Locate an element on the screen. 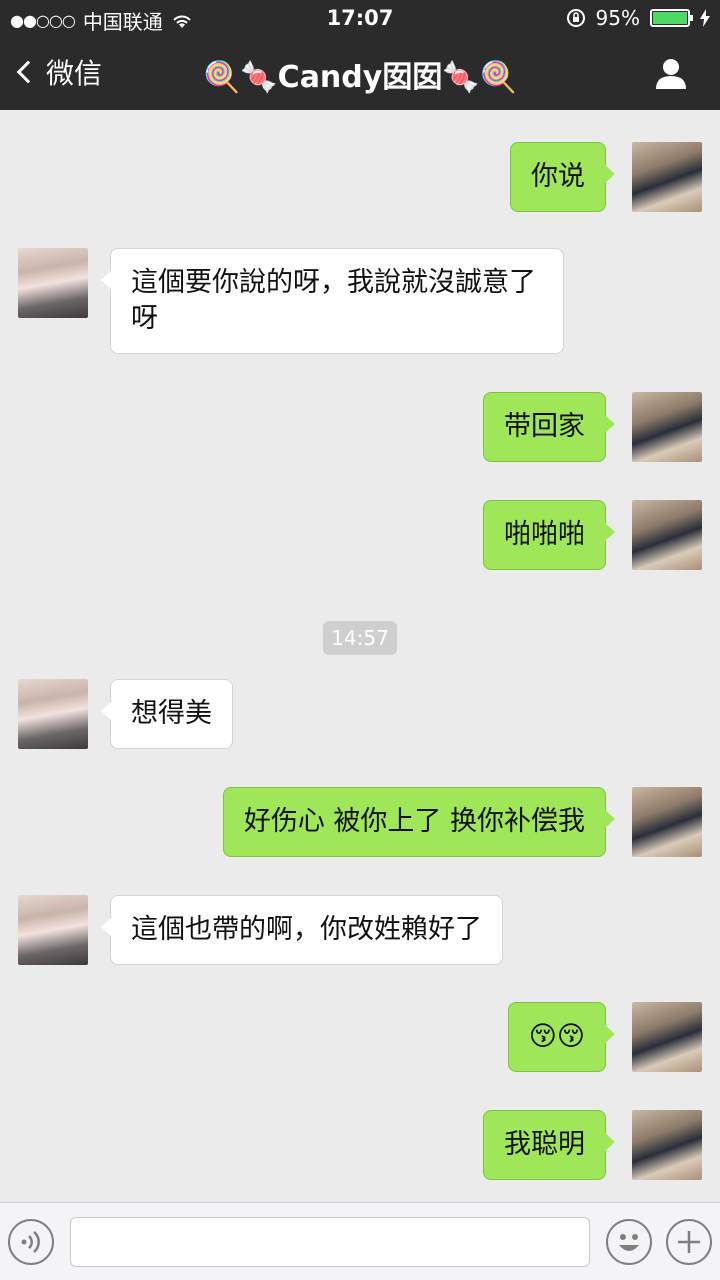  charging-icon is located at coordinates (705, 18).